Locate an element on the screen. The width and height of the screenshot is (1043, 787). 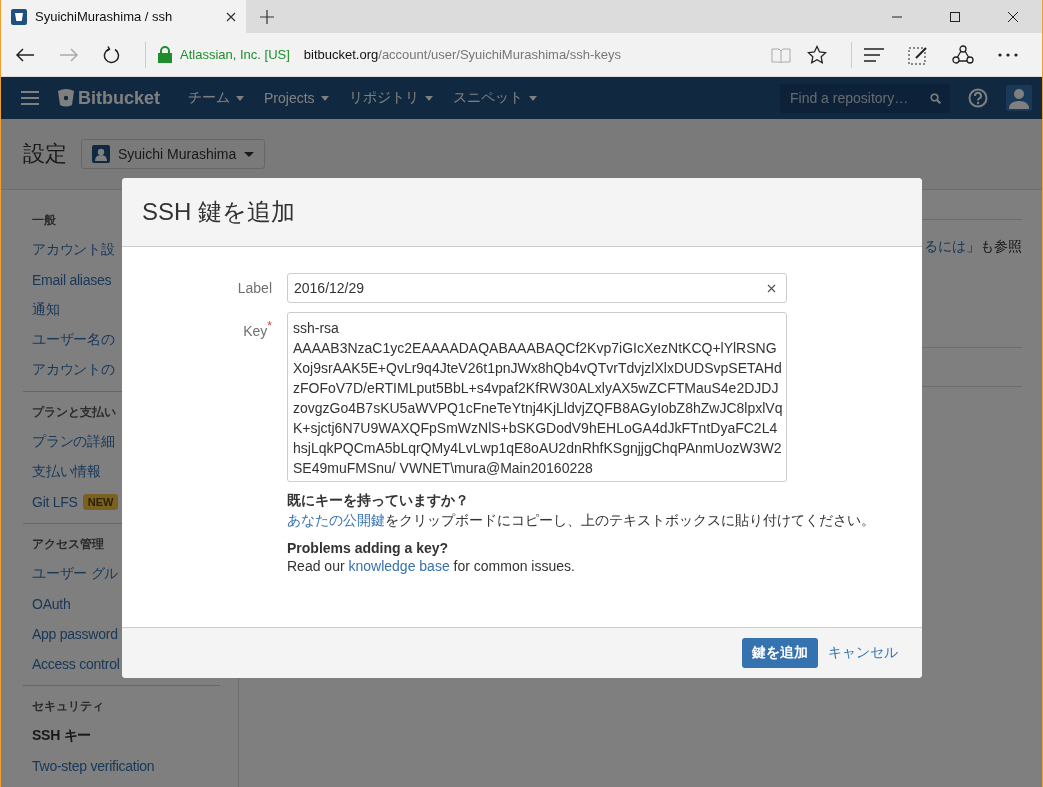
sidebar-item: アカウントの is located at coordinates (73, 370).